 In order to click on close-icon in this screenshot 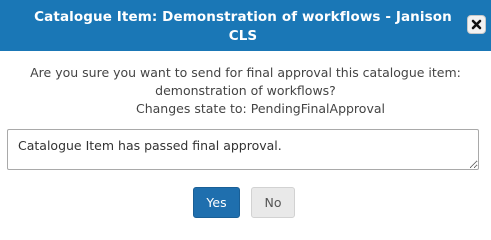, I will do `click(476, 24)`.